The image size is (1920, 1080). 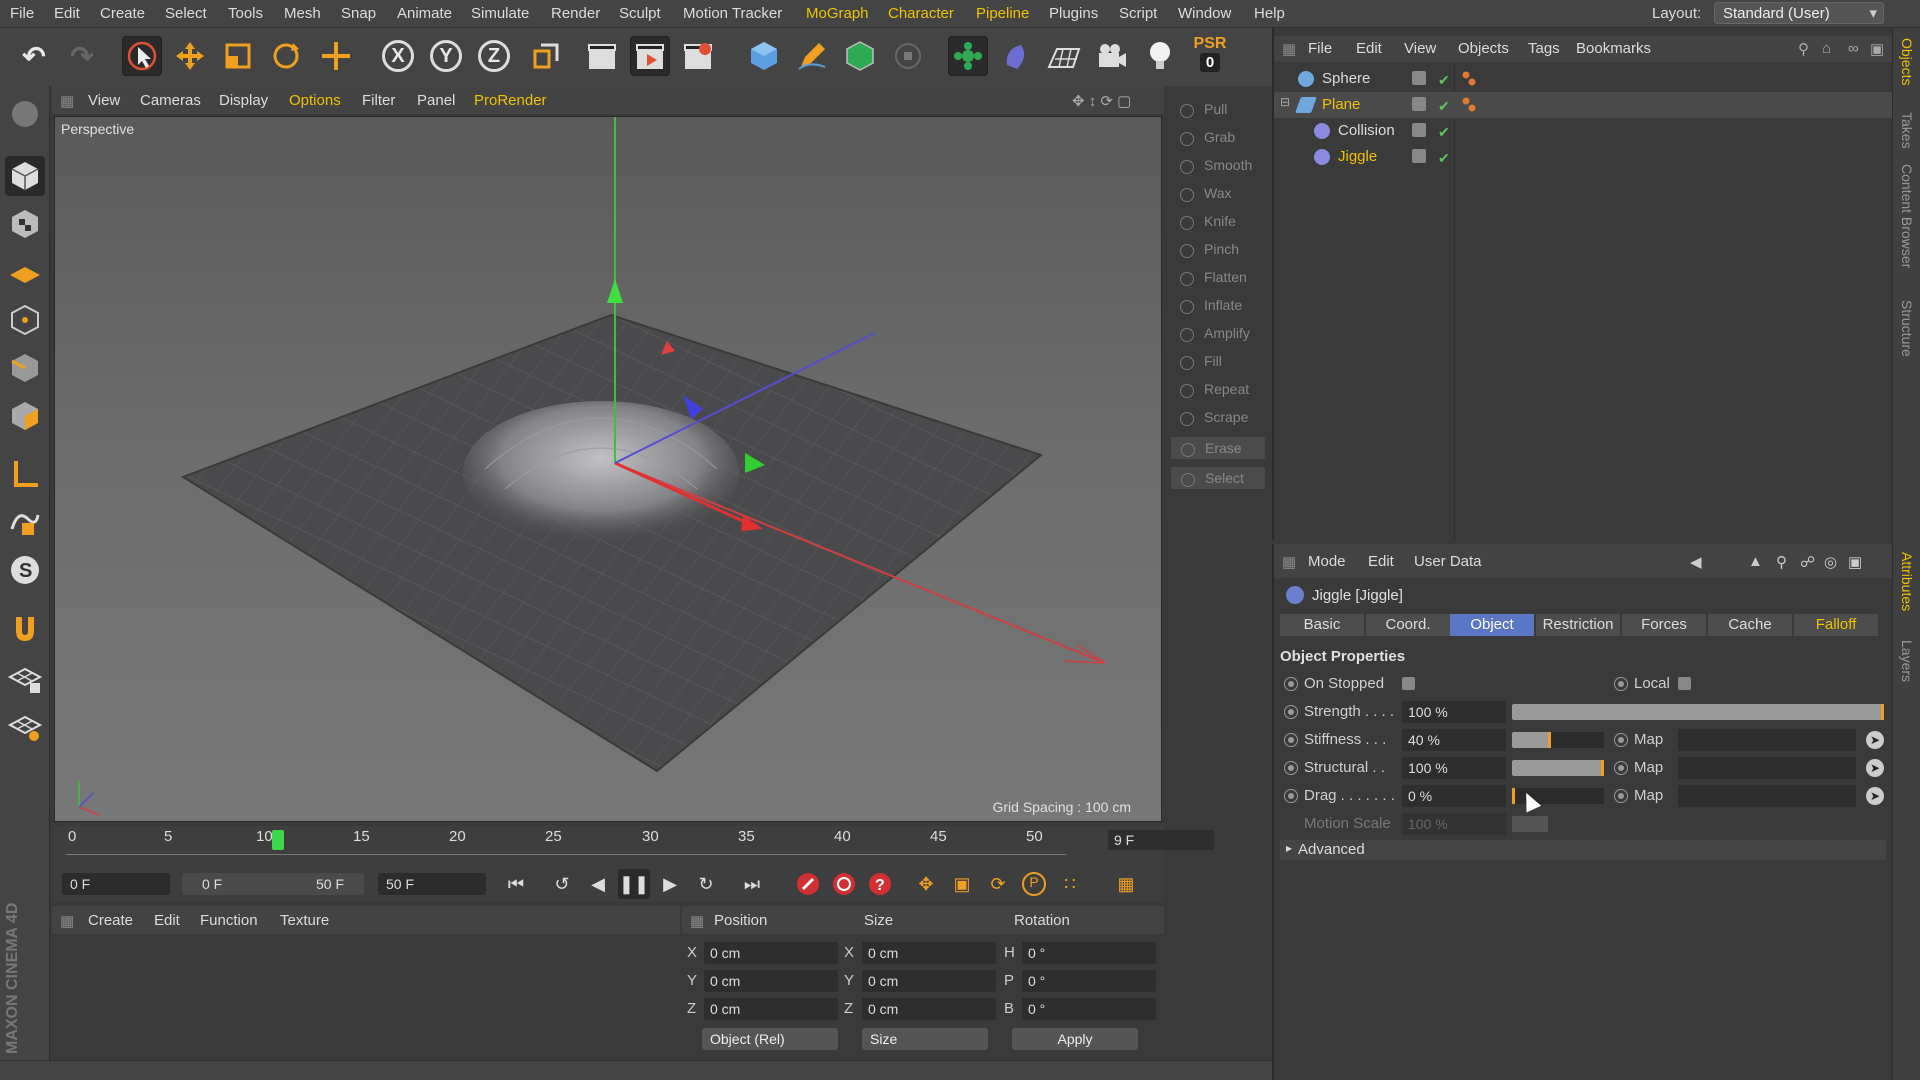 What do you see at coordinates (1210, 56) in the screenshot?
I see `psr-button: PSR 0` at bounding box center [1210, 56].